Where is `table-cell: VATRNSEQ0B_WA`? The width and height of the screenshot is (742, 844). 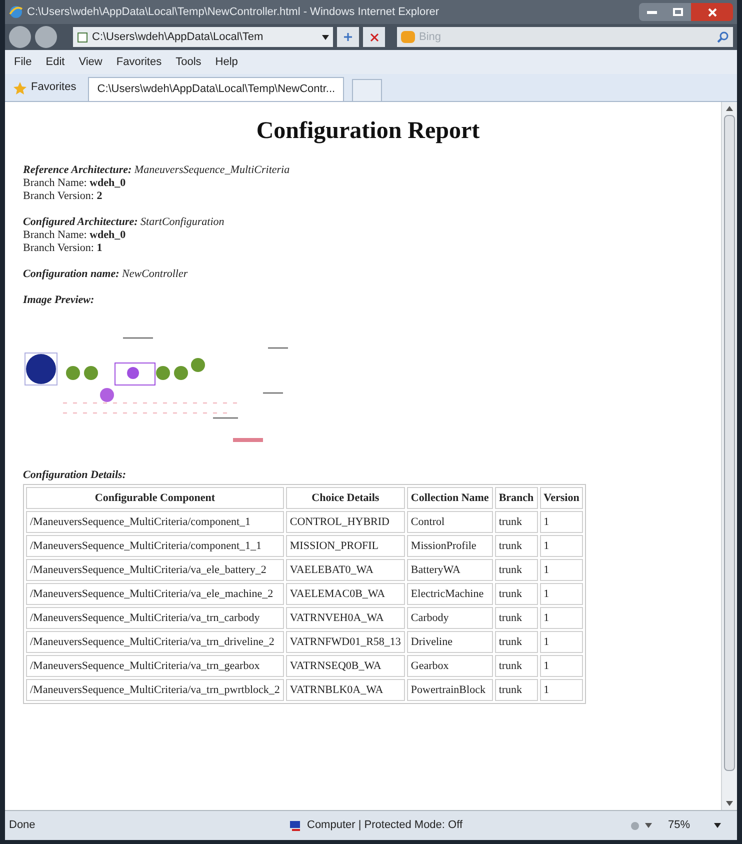
table-cell: VATRNSEQ0B_WA is located at coordinates (345, 666).